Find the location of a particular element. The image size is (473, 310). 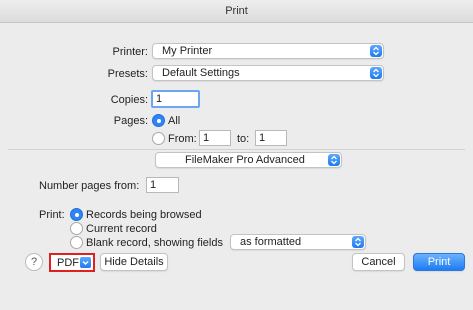

pages-from-radio is located at coordinates (158, 138).